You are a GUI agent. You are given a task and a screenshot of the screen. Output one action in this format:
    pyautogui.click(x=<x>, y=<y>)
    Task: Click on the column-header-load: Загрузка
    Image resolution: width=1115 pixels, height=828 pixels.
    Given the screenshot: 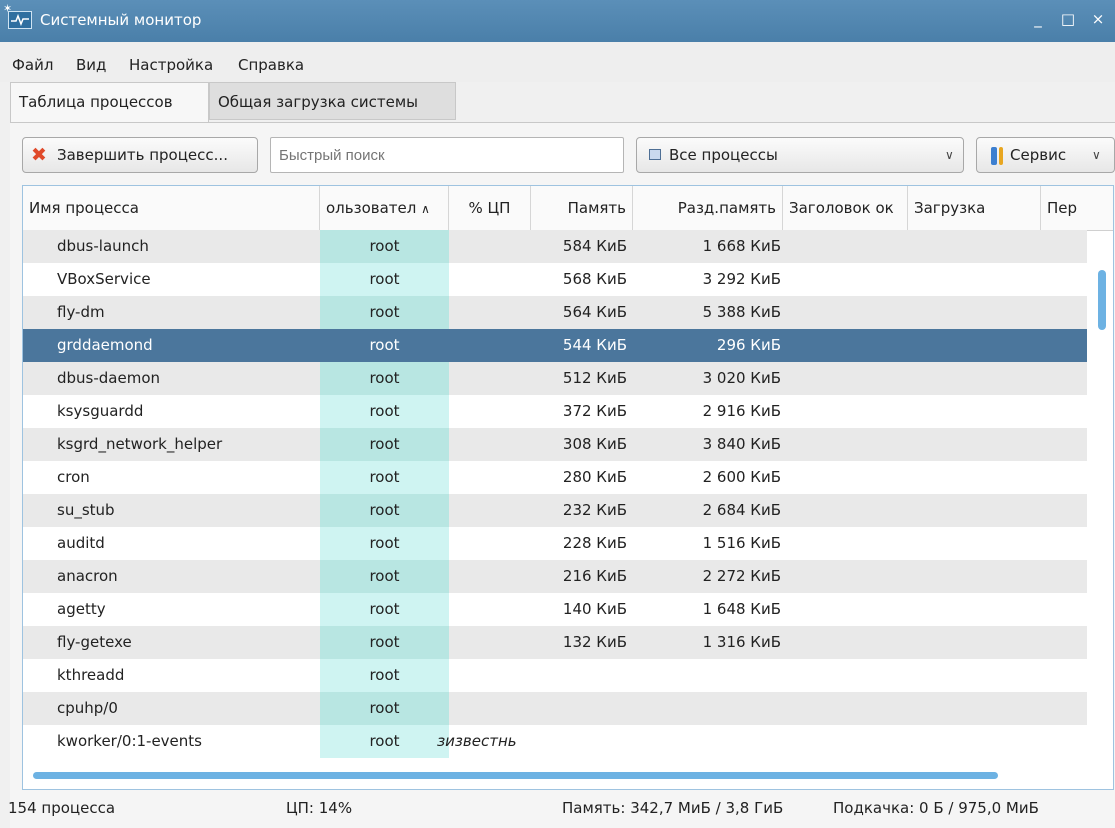 What is the action you would take?
    pyautogui.click(x=974, y=208)
    